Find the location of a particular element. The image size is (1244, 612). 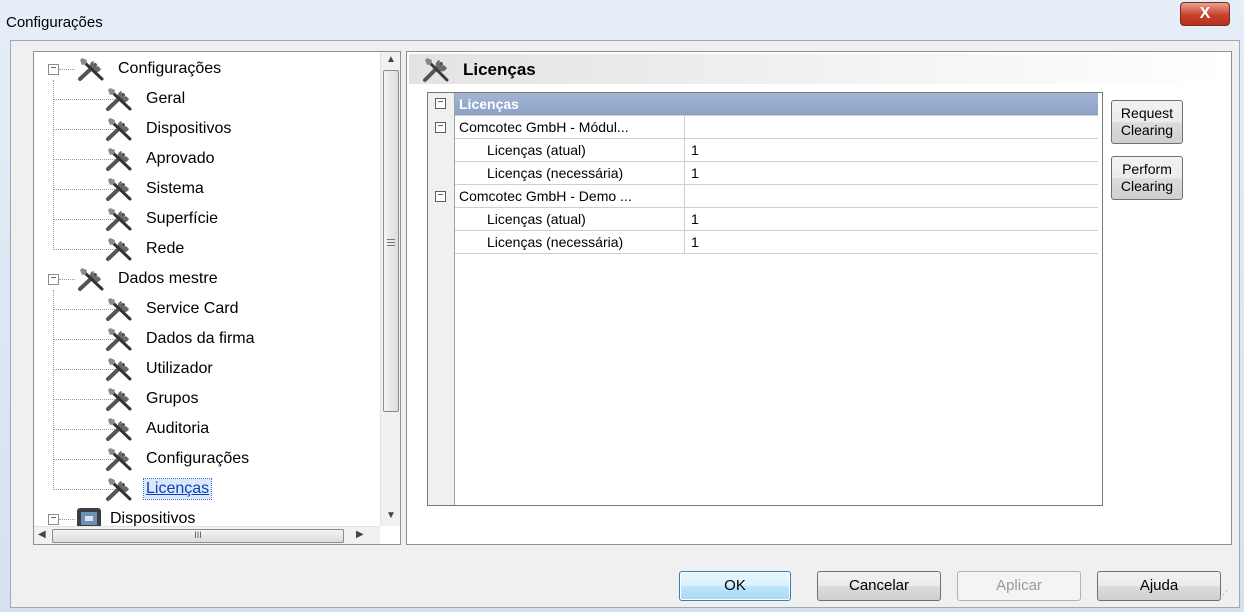

scroll-right-arrow-icon: ▶ is located at coordinates (360, 534).